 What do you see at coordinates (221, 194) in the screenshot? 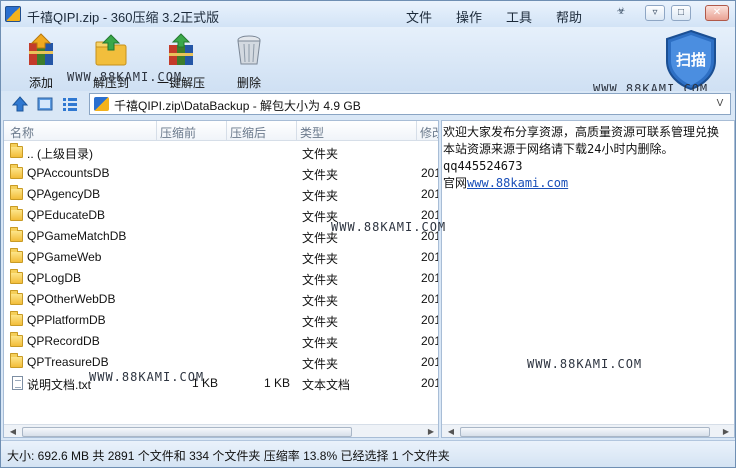
I see `file-row: QPAgencyDB 文件夹 201` at bounding box center [221, 194].